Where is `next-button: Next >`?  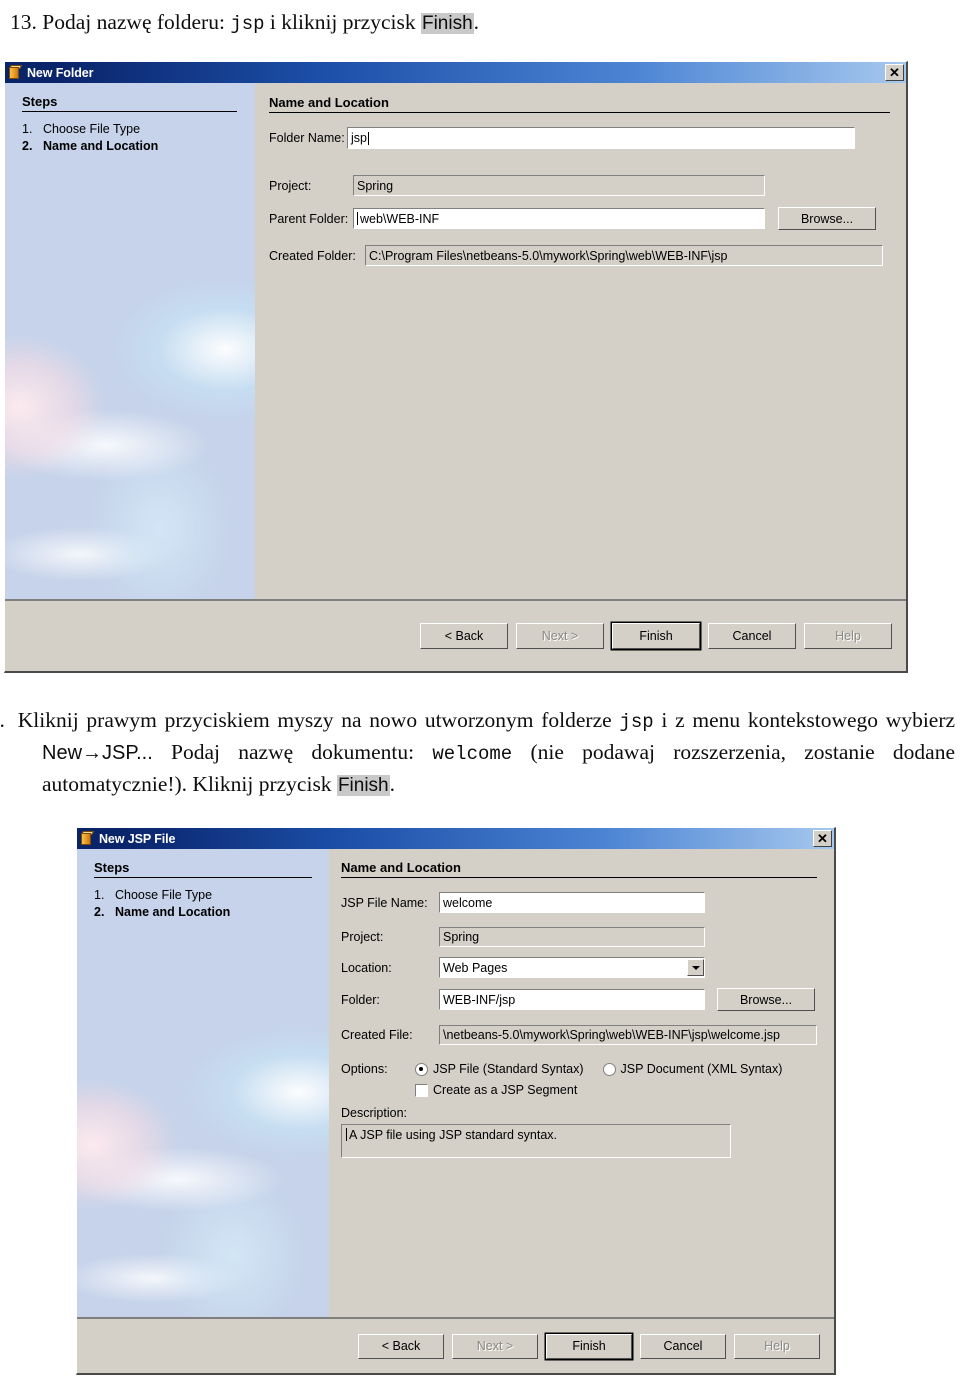 next-button: Next > is located at coordinates (495, 1346).